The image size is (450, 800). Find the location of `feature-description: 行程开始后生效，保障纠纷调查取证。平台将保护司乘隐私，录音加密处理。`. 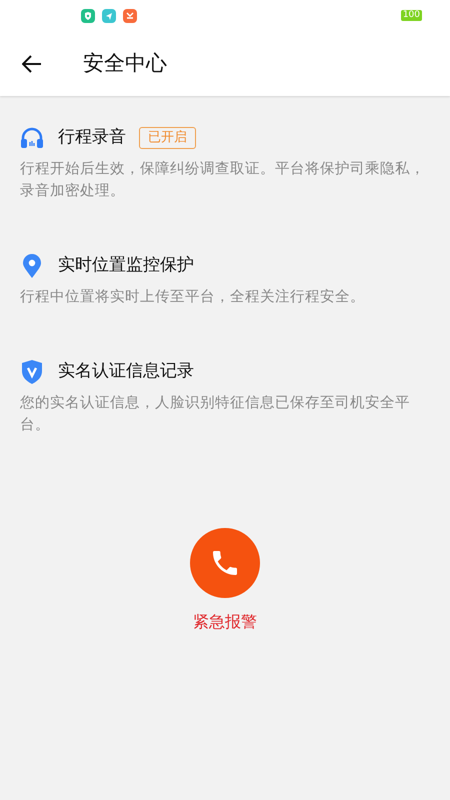

feature-description: 行程开始后生效，保障纠纷调查取证。平台将保护司乘隐私，录音加密处理。 is located at coordinates (223, 180).